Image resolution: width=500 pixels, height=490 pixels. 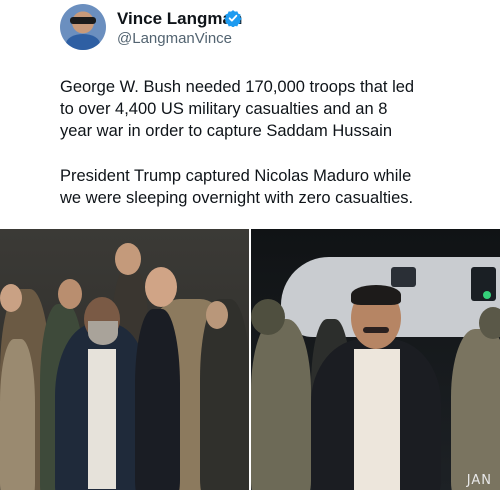 I want to click on green-light, so click(x=487, y=295).